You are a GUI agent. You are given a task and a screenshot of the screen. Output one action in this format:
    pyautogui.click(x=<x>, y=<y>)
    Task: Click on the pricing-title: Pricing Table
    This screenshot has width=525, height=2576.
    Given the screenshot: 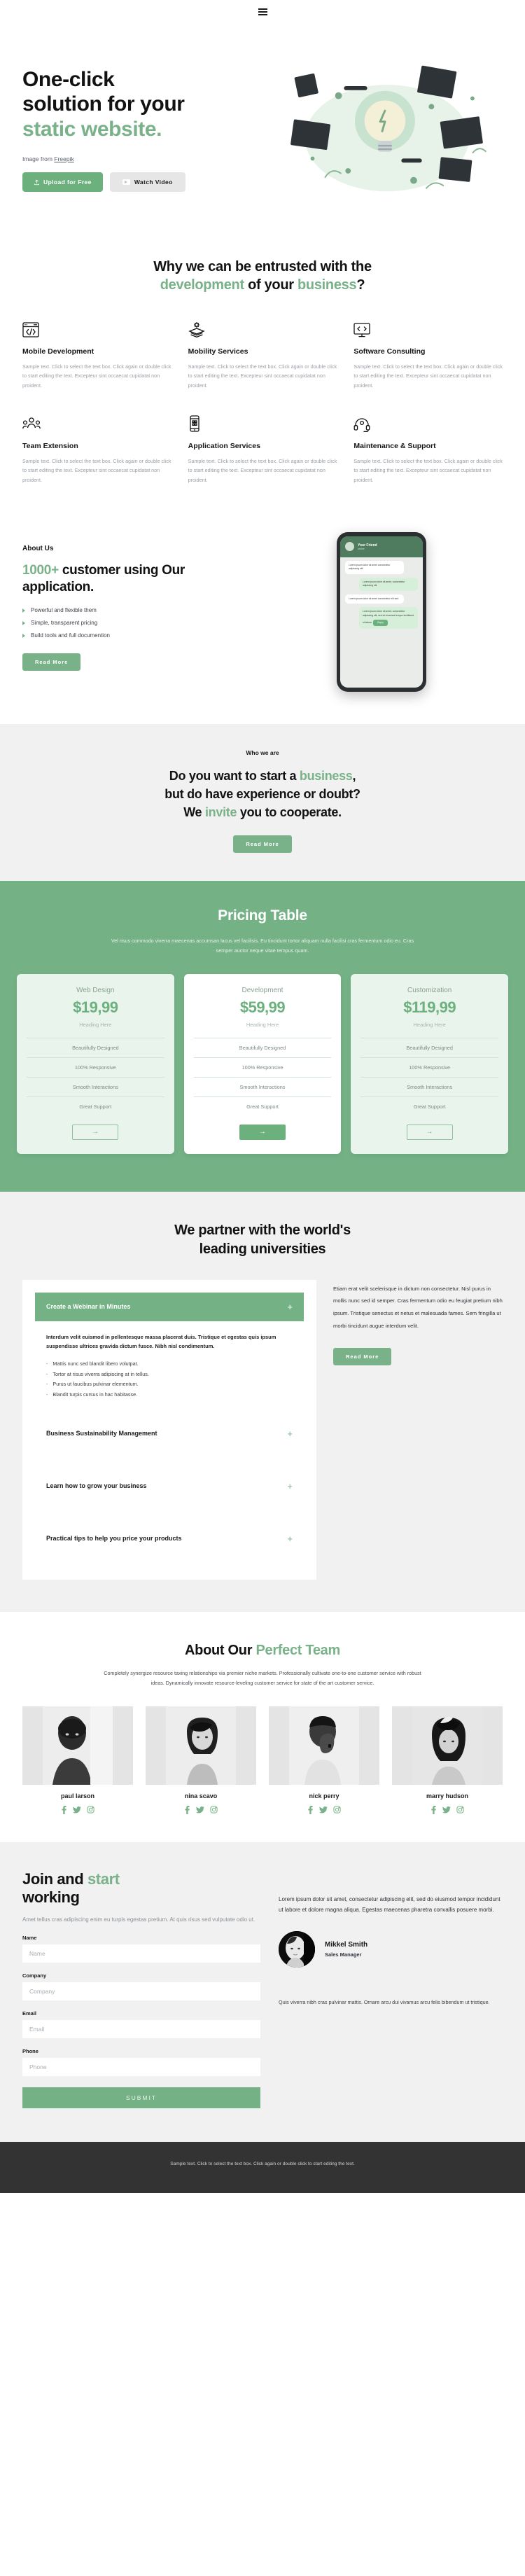 What is the action you would take?
    pyautogui.click(x=262, y=915)
    